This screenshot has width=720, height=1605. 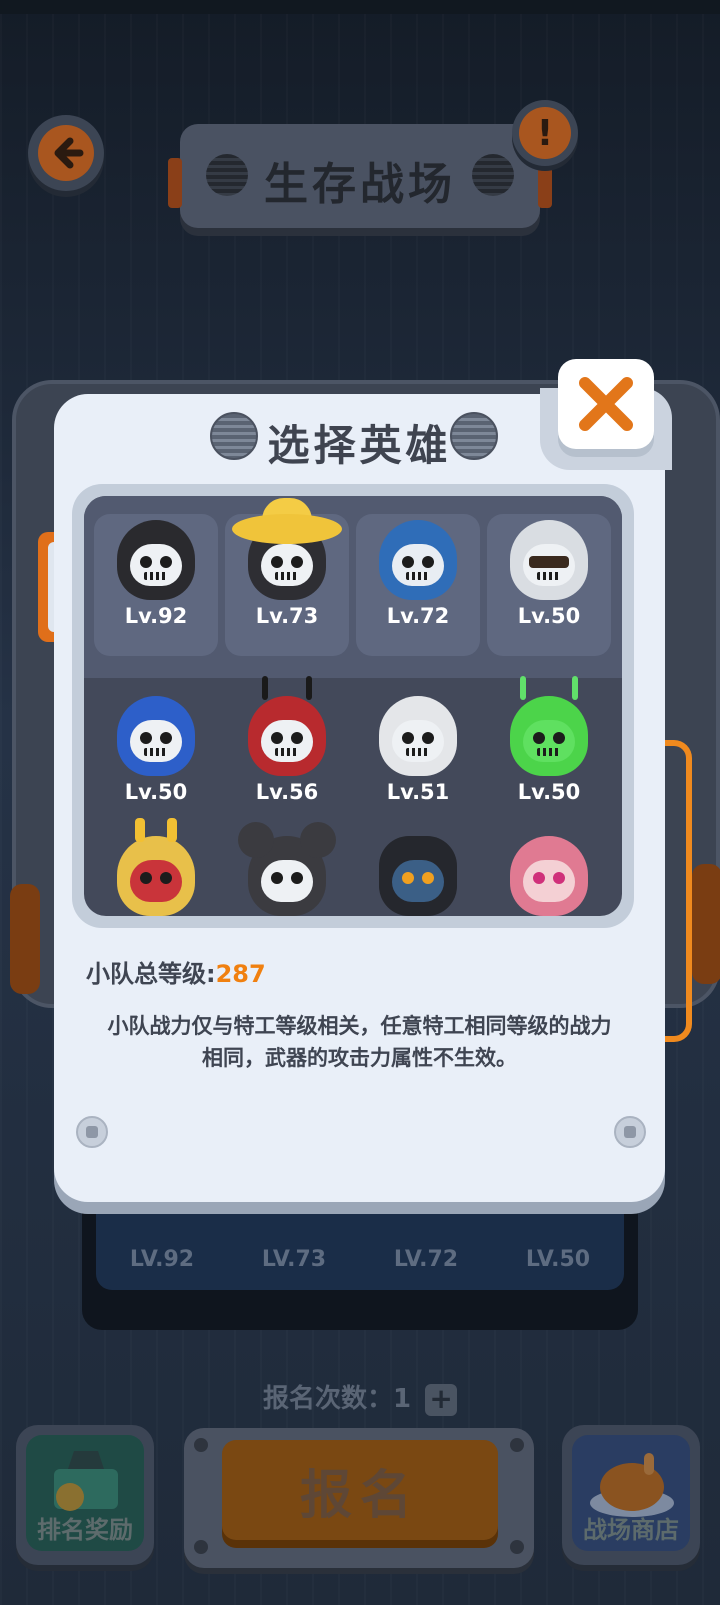 I want to click on team-level: LV.92, so click(x=162, y=1259).